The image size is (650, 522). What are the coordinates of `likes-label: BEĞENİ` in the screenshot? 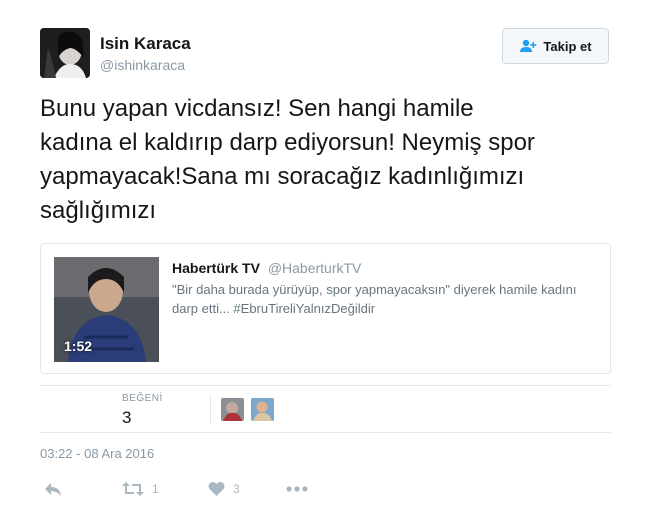 It's located at (142, 398).